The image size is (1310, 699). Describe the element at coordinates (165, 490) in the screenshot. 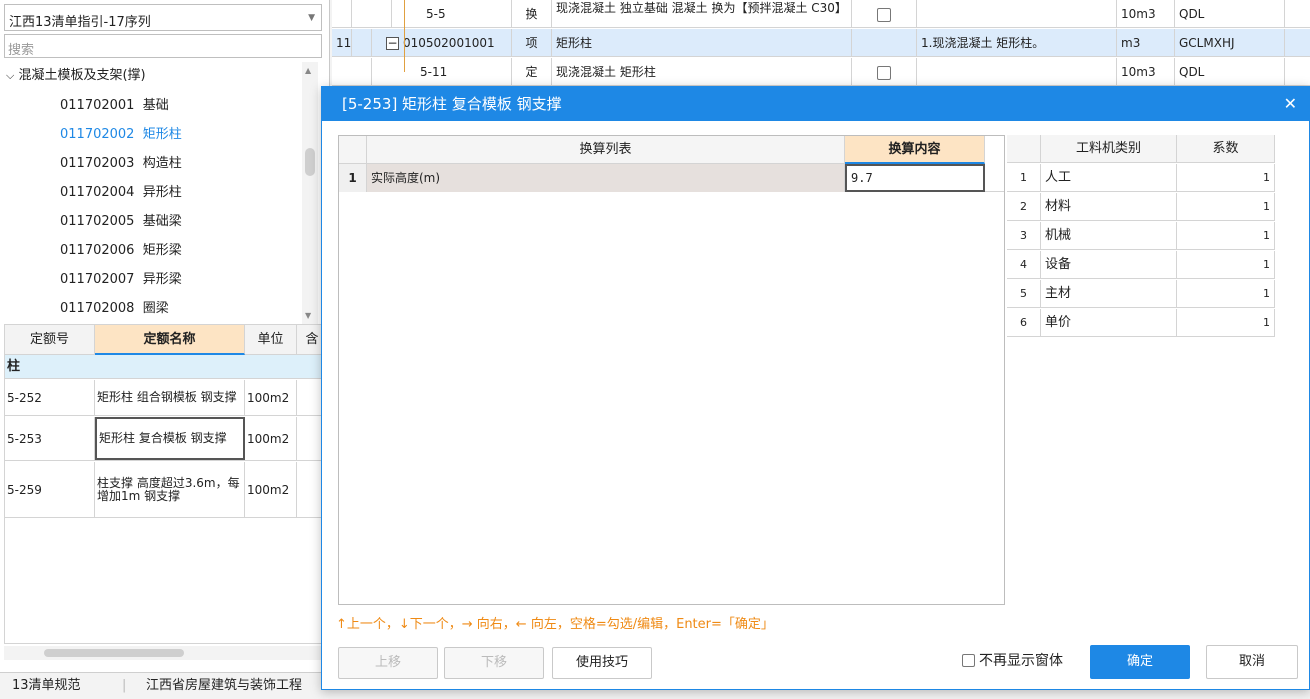

I see `table-row: 5-259 柱支撑 高度超过3.6m，每增加1m 钢支撑 100m2` at that location.